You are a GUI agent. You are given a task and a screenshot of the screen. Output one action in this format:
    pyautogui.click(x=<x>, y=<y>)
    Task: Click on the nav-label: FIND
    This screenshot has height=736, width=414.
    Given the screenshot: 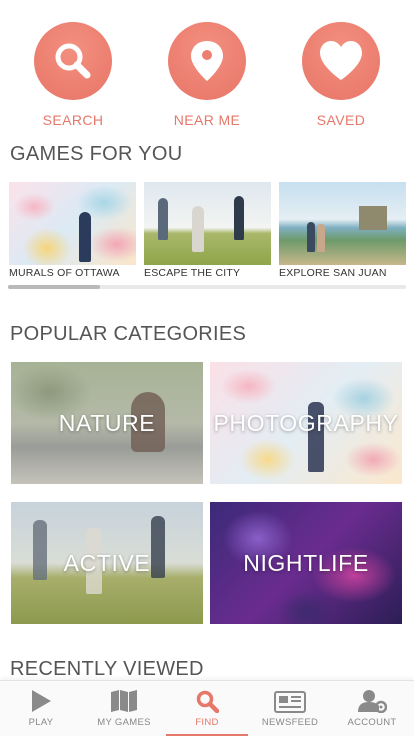 What is the action you would take?
    pyautogui.click(x=207, y=722)
    